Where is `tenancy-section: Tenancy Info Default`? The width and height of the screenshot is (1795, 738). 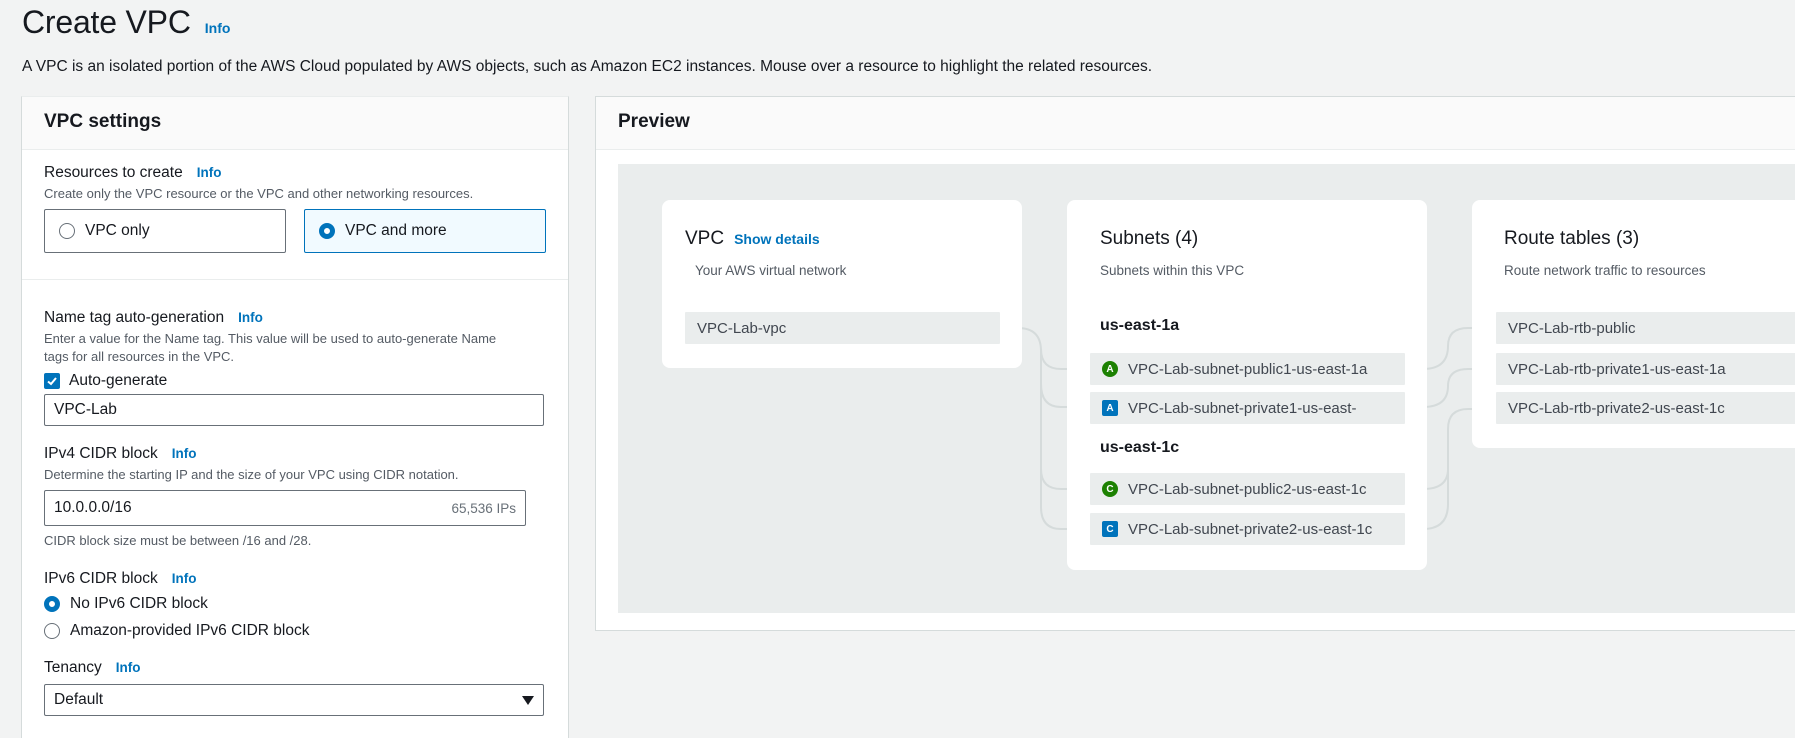 tenancy-section: Tenancy Info Default is located at coordinates (295, 678).